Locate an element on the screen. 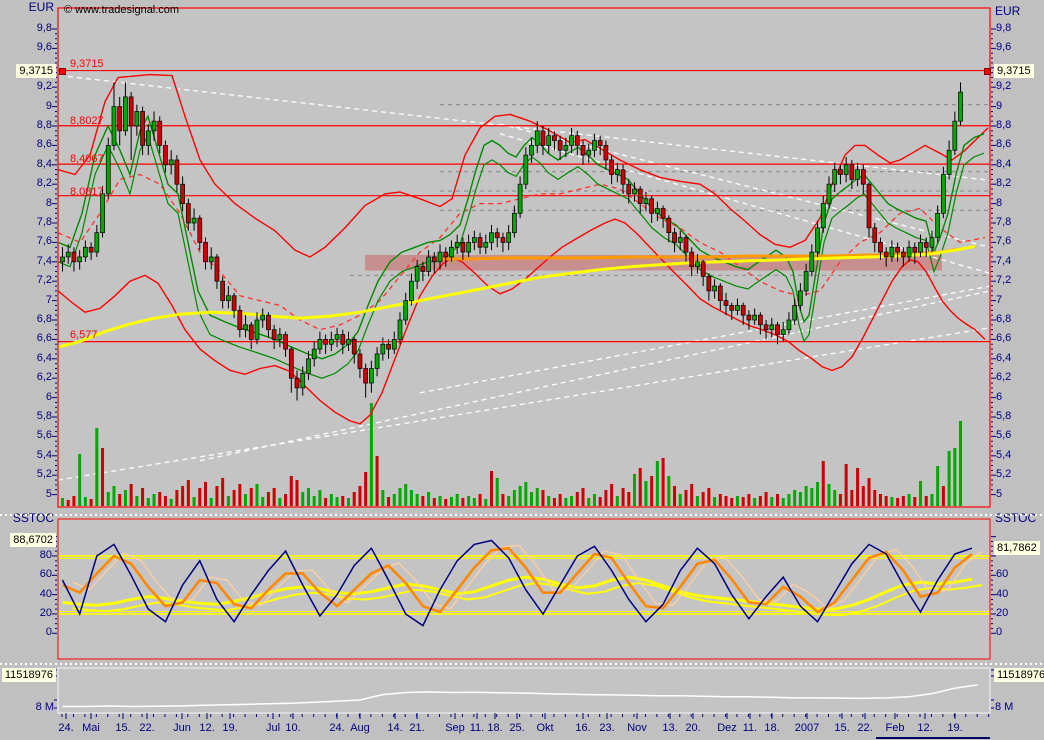  sstoc-tick-label-left: 20 is located at coordinates (45, 612).